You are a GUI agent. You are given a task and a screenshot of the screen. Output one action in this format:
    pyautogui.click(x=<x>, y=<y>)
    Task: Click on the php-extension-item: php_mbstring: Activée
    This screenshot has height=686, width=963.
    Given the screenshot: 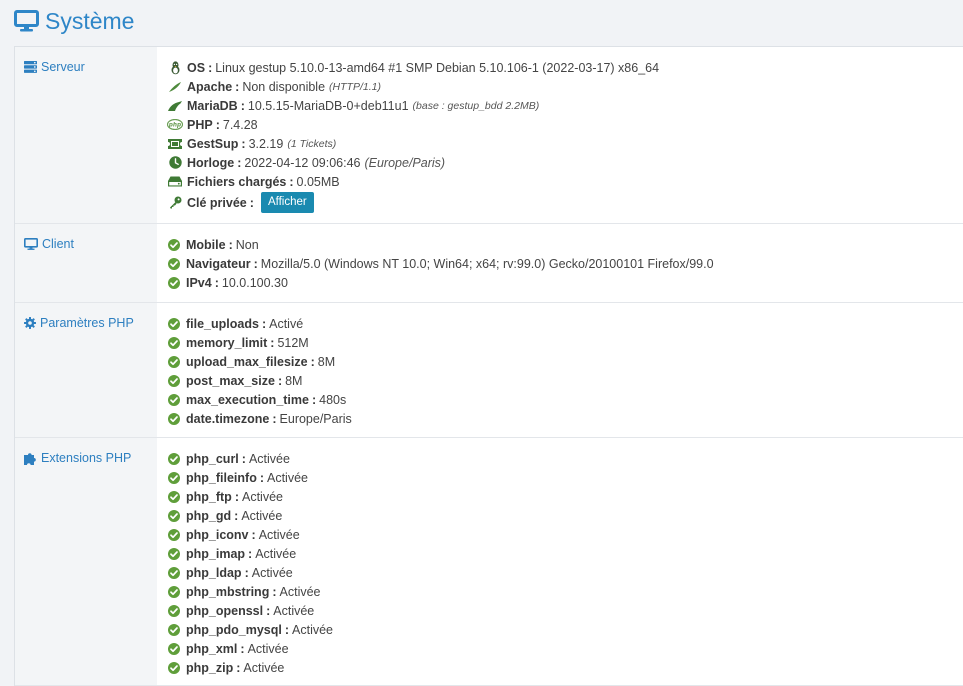 What is the action you would take?
    pyautogui.click(x=565, y=591)
    